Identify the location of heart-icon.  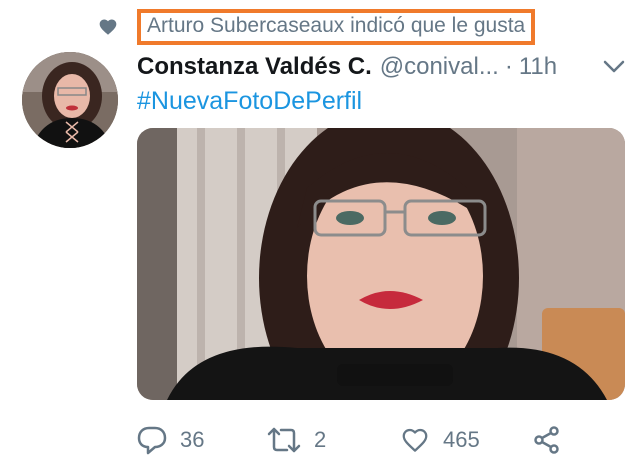
(108, 27).